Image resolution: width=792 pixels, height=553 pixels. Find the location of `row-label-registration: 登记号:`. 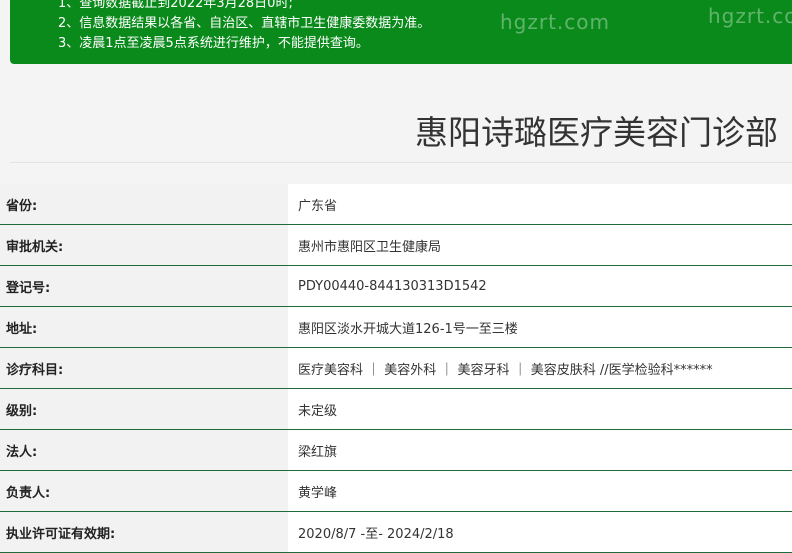

row-label-registration: 登记号: is located at coordinates (144, 286).